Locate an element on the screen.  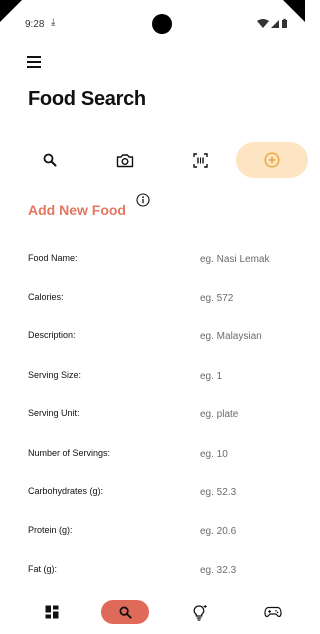
dashboard-icon is located at coordinates (52, 612).